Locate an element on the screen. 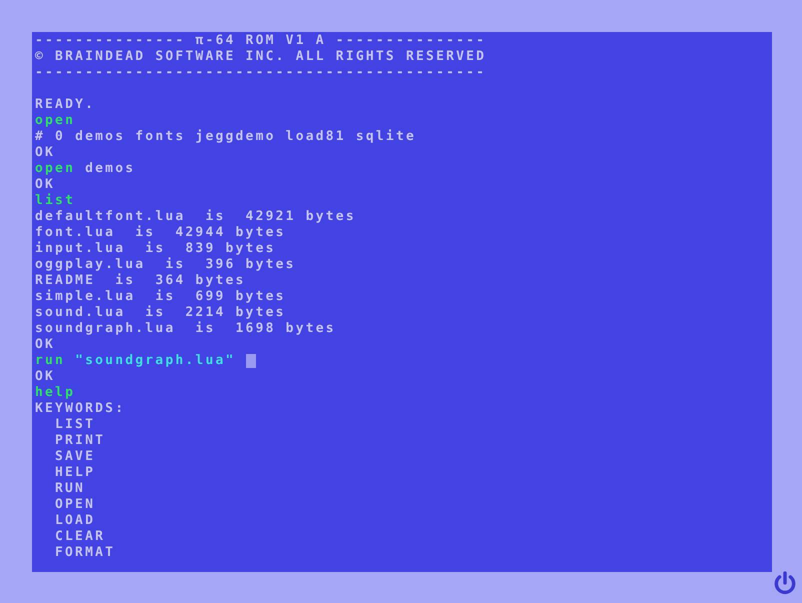 The height and width of the screenshot is (603, 802). output-text: --------------- π-64 ROM V1 A --------------- is located at coordinates (260, 41).